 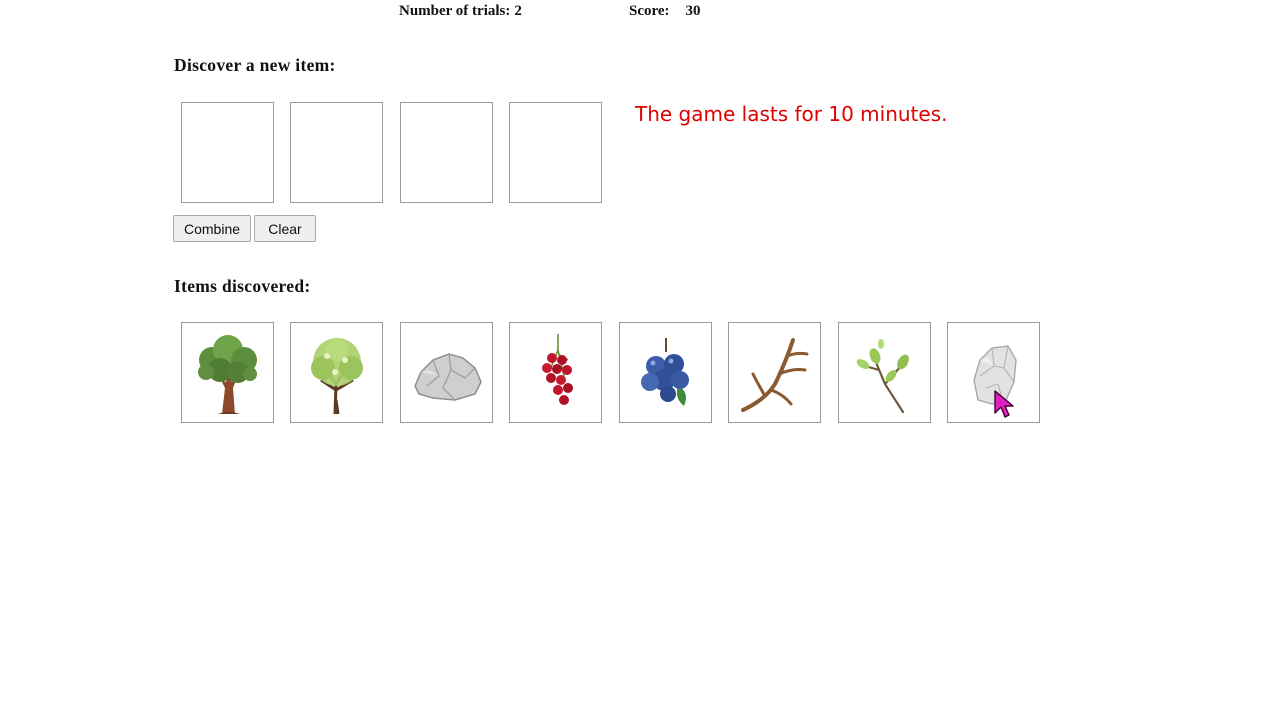 I want to click on score-value: 30, so click(x=693, y=11).